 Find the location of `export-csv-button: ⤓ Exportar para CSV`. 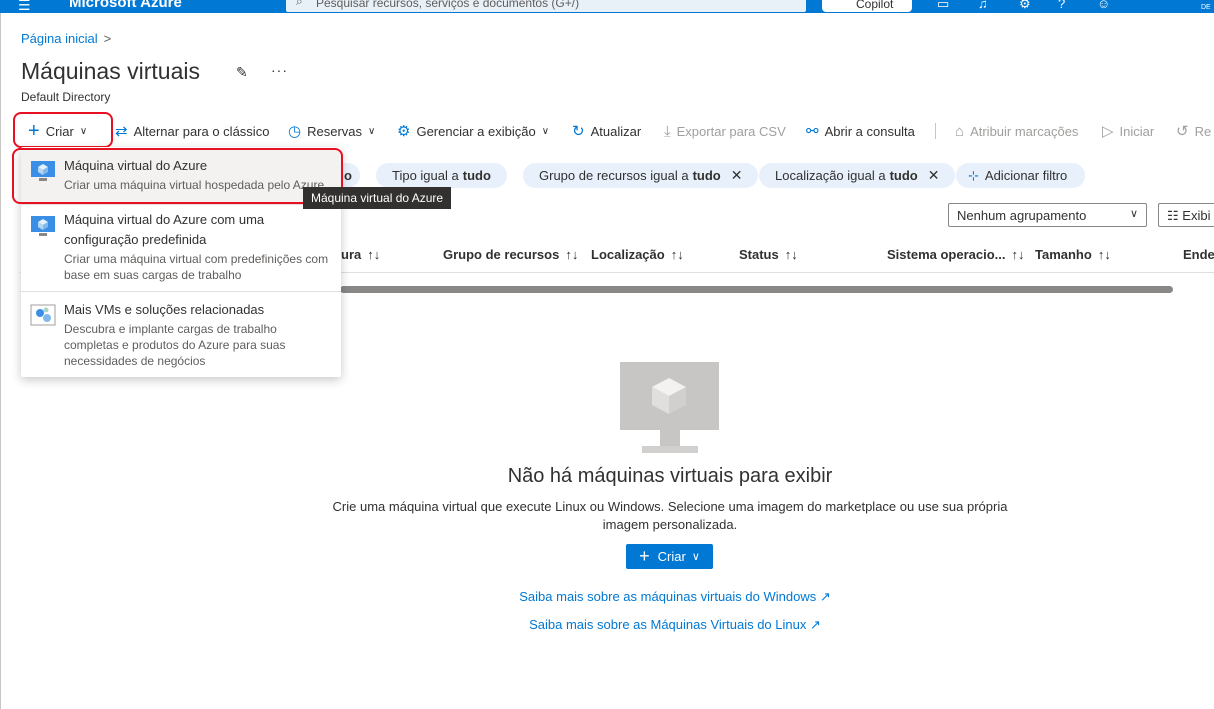

export-csv-button: ⤓ Exportar para CSV is located at coordinates (725, 131).